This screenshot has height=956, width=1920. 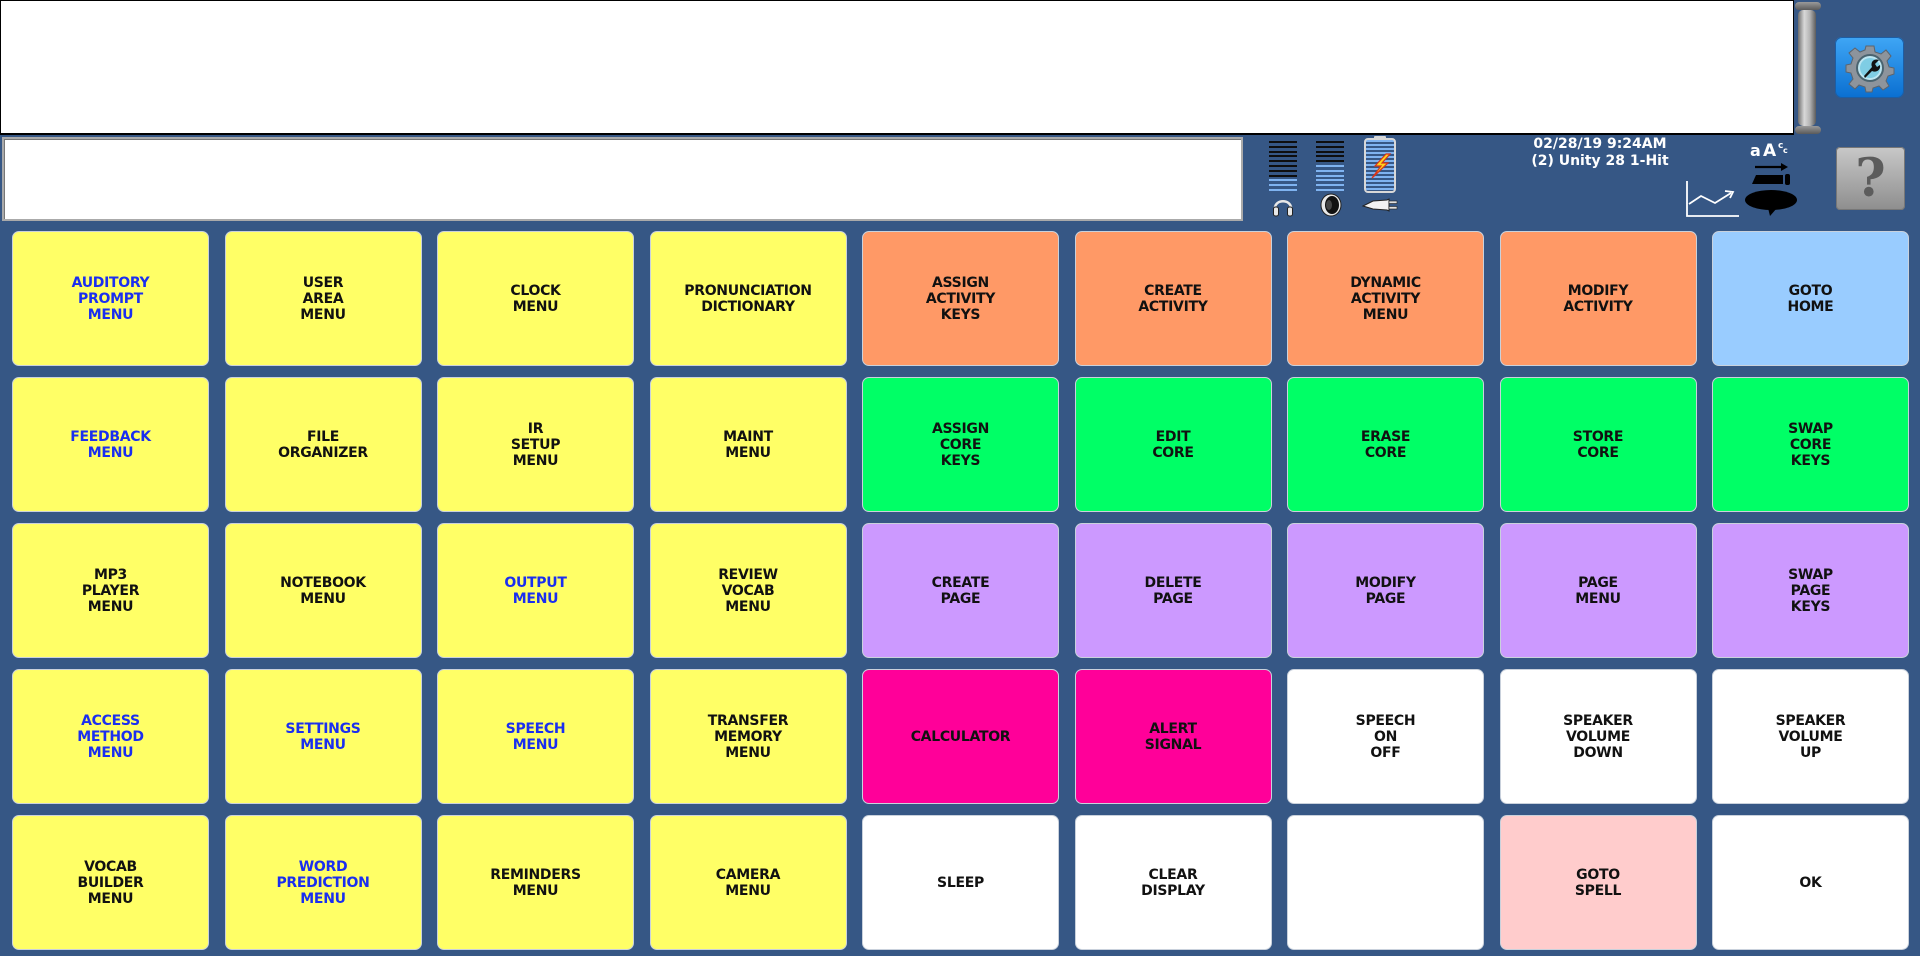 What do you see at coordinates (1385, 736) in the screenshot?
I see `key-speech-on-off: SPEECH ON OFF` at bounding box center [1385, 736].